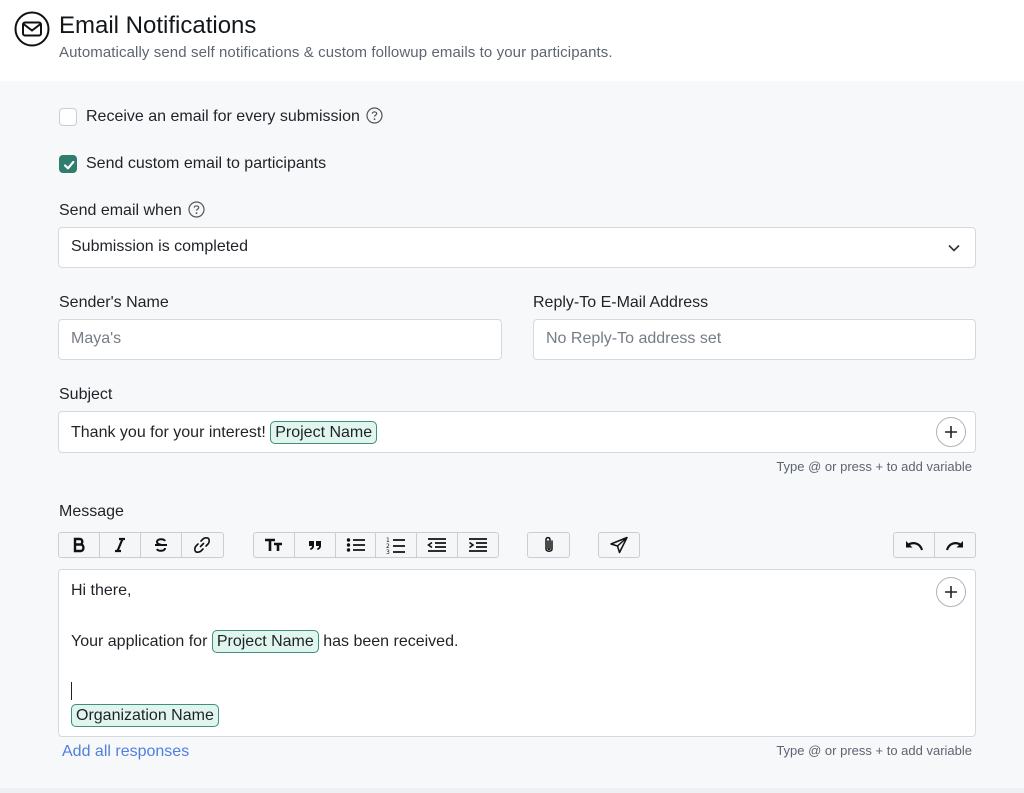  I want to click on reply-to-label: Reply-To E-Mail Address, so click(621, 302).